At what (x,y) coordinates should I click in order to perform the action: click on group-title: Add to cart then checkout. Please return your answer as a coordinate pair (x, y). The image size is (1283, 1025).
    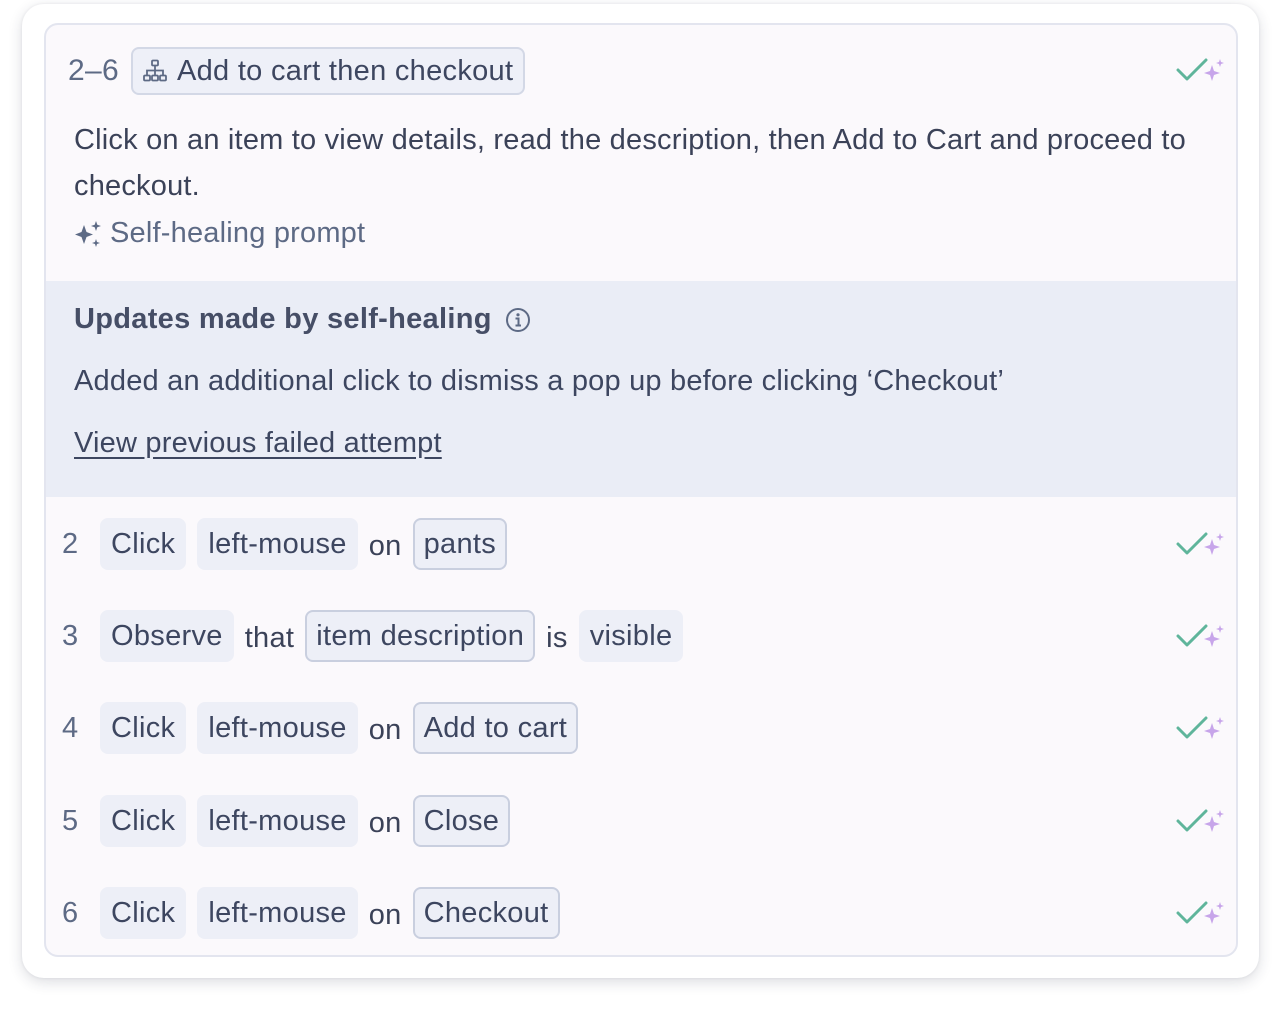
    Looking at the image, I should click on (345, 70).